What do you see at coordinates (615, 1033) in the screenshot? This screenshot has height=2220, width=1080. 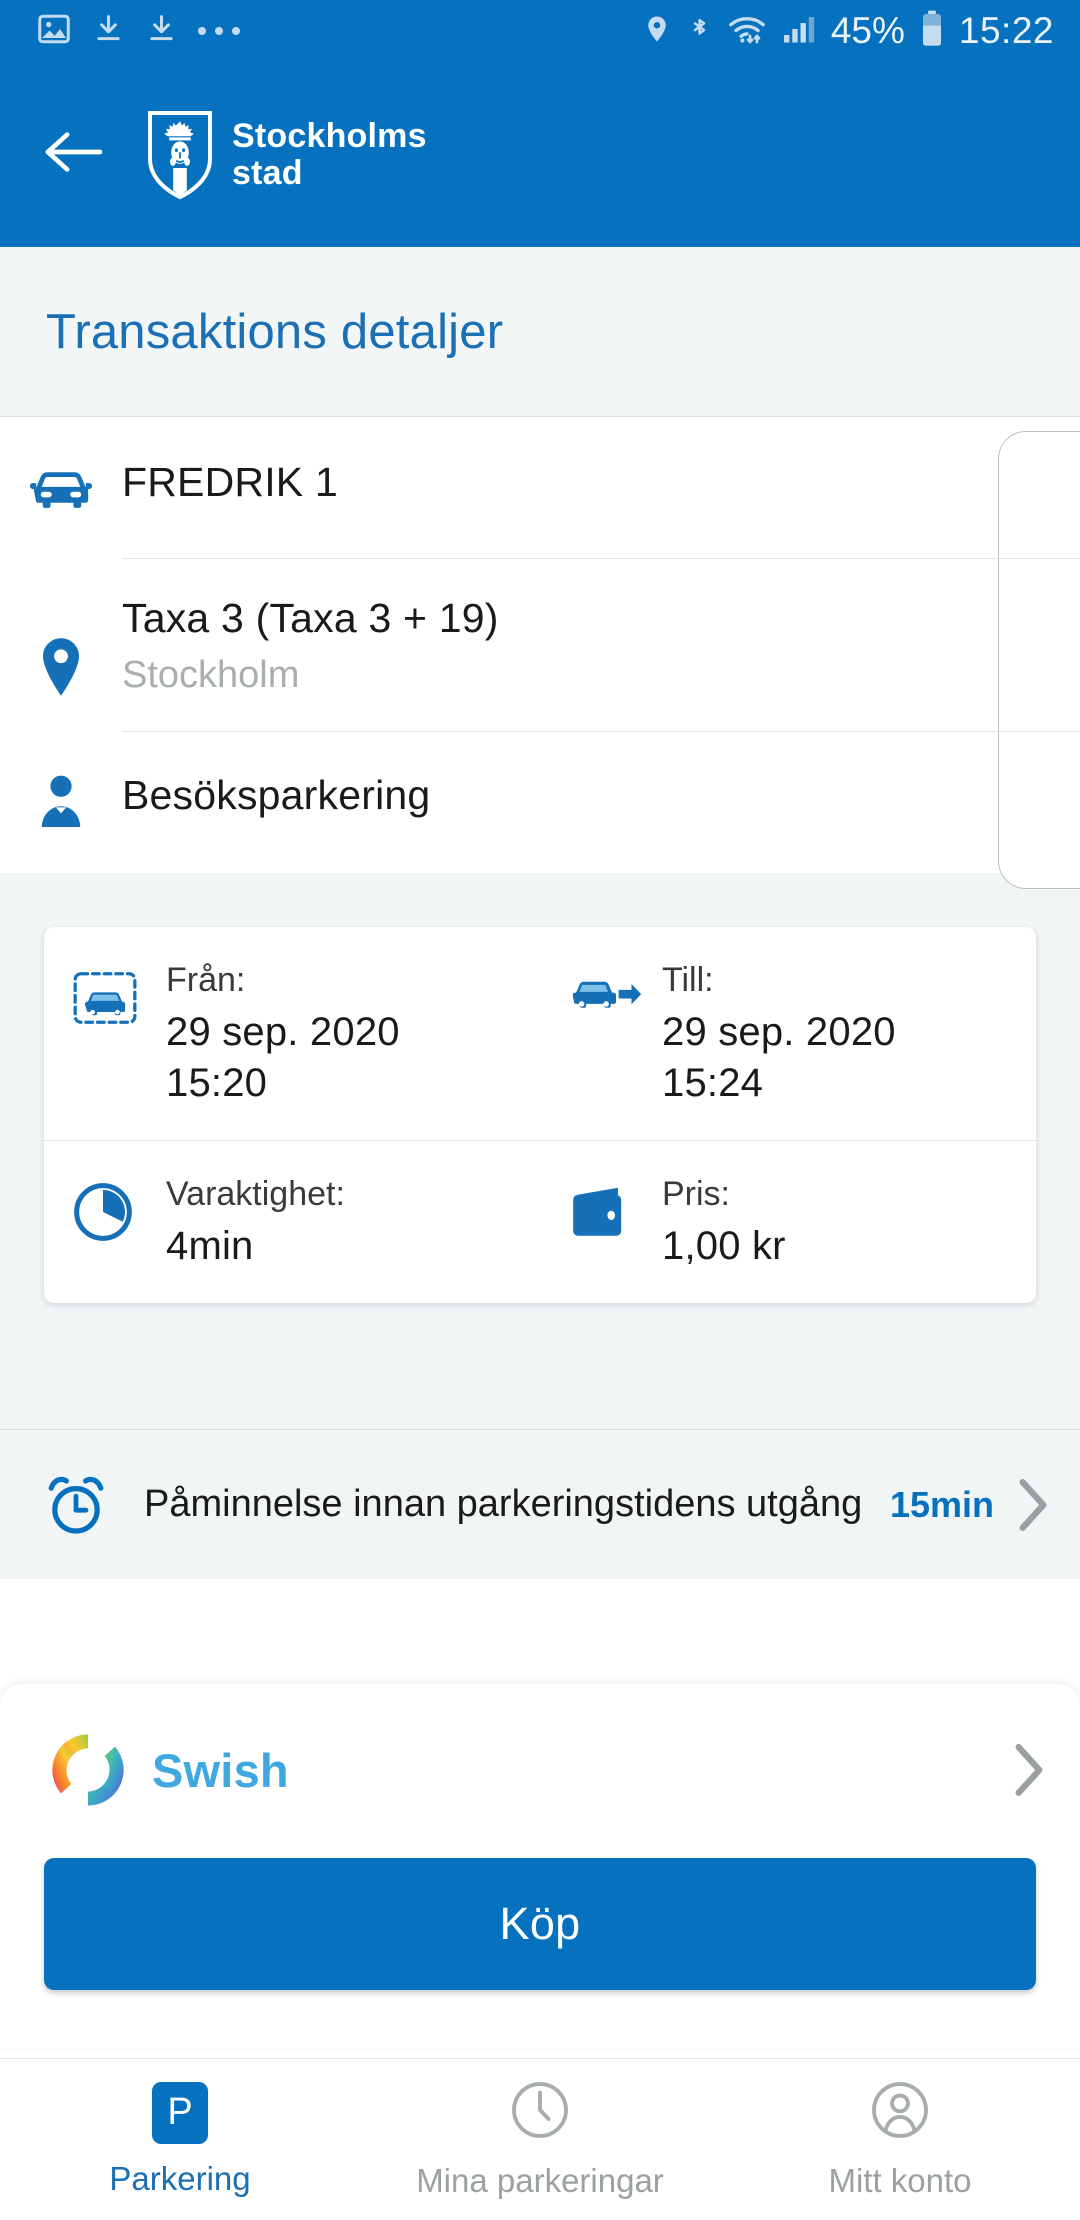 I see `car-leaving-icon` at bounding box center [615, 1033].